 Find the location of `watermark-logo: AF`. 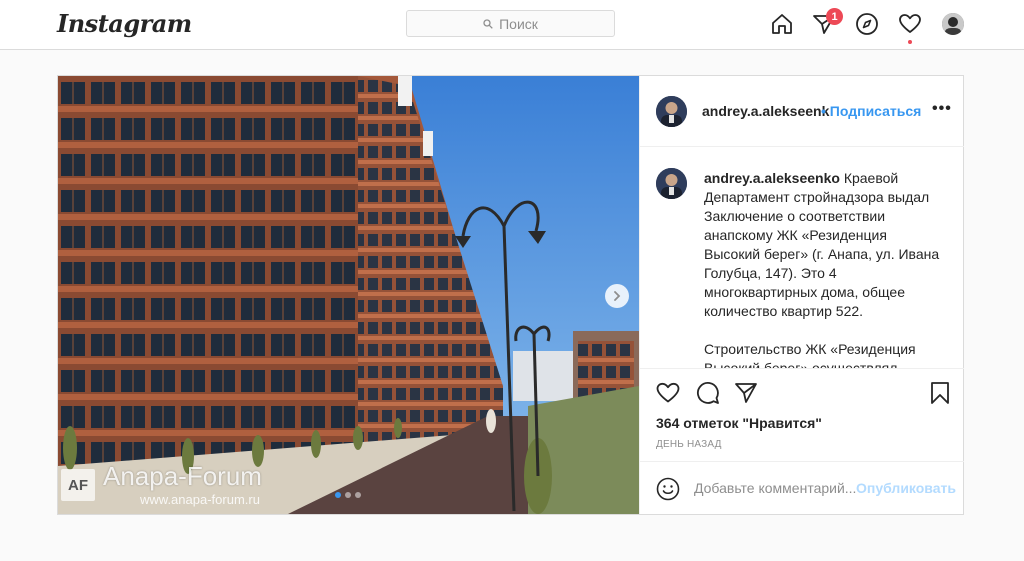

watermark-logo: AF is located at coordinates (78, 485).